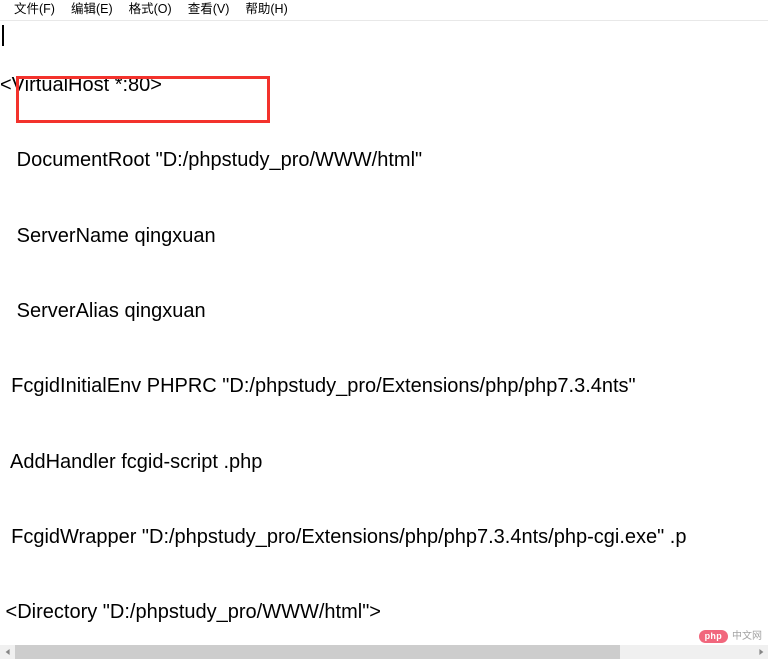 This screenshot has height=659, width=768. Describe the element at coordinates (150, 10) in the screenshot. I see `menu-format: 格式(O)` at that location.